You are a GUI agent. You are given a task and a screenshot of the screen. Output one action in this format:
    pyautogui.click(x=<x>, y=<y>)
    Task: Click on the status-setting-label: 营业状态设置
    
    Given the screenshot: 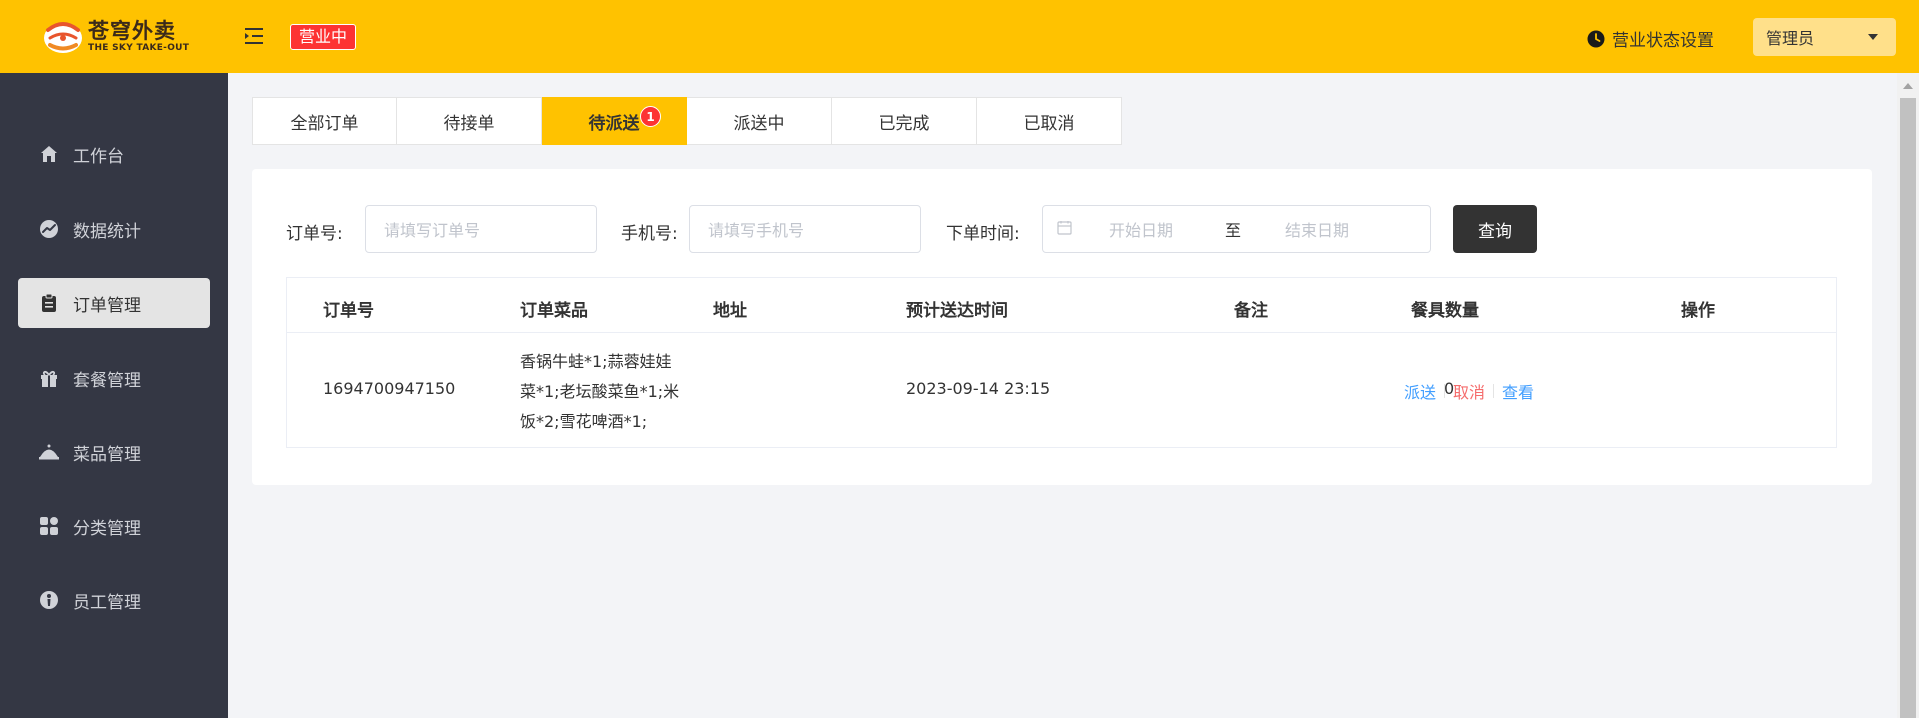 What is the action you would take?
    pyautogui.click(x=1663, y=41)
    